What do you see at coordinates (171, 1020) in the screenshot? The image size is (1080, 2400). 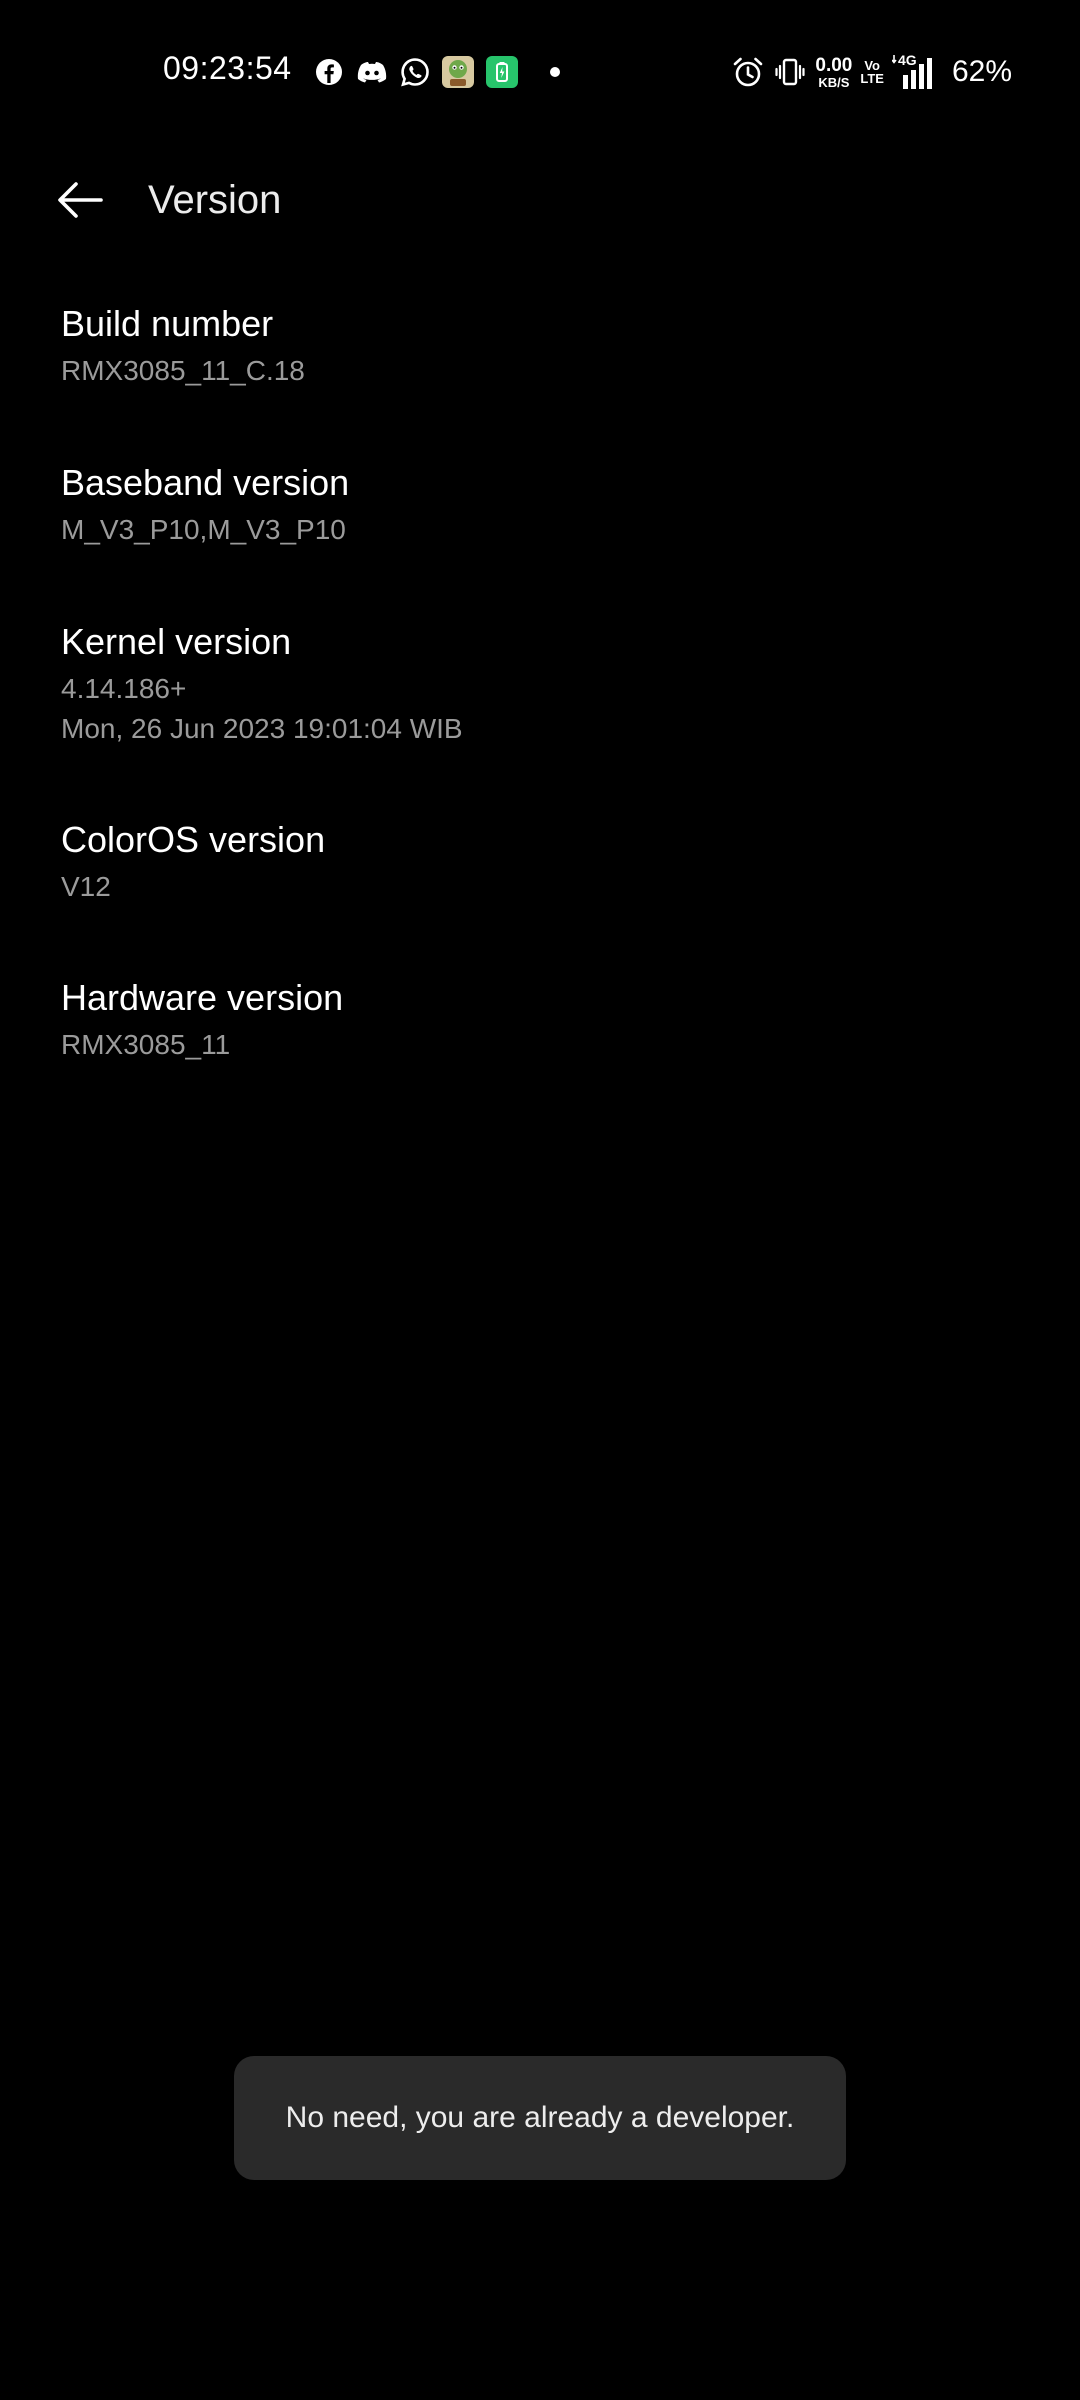 I see `hardware-version-item: Hardware version RMX3085_11` at bounding box center [171, 1020].